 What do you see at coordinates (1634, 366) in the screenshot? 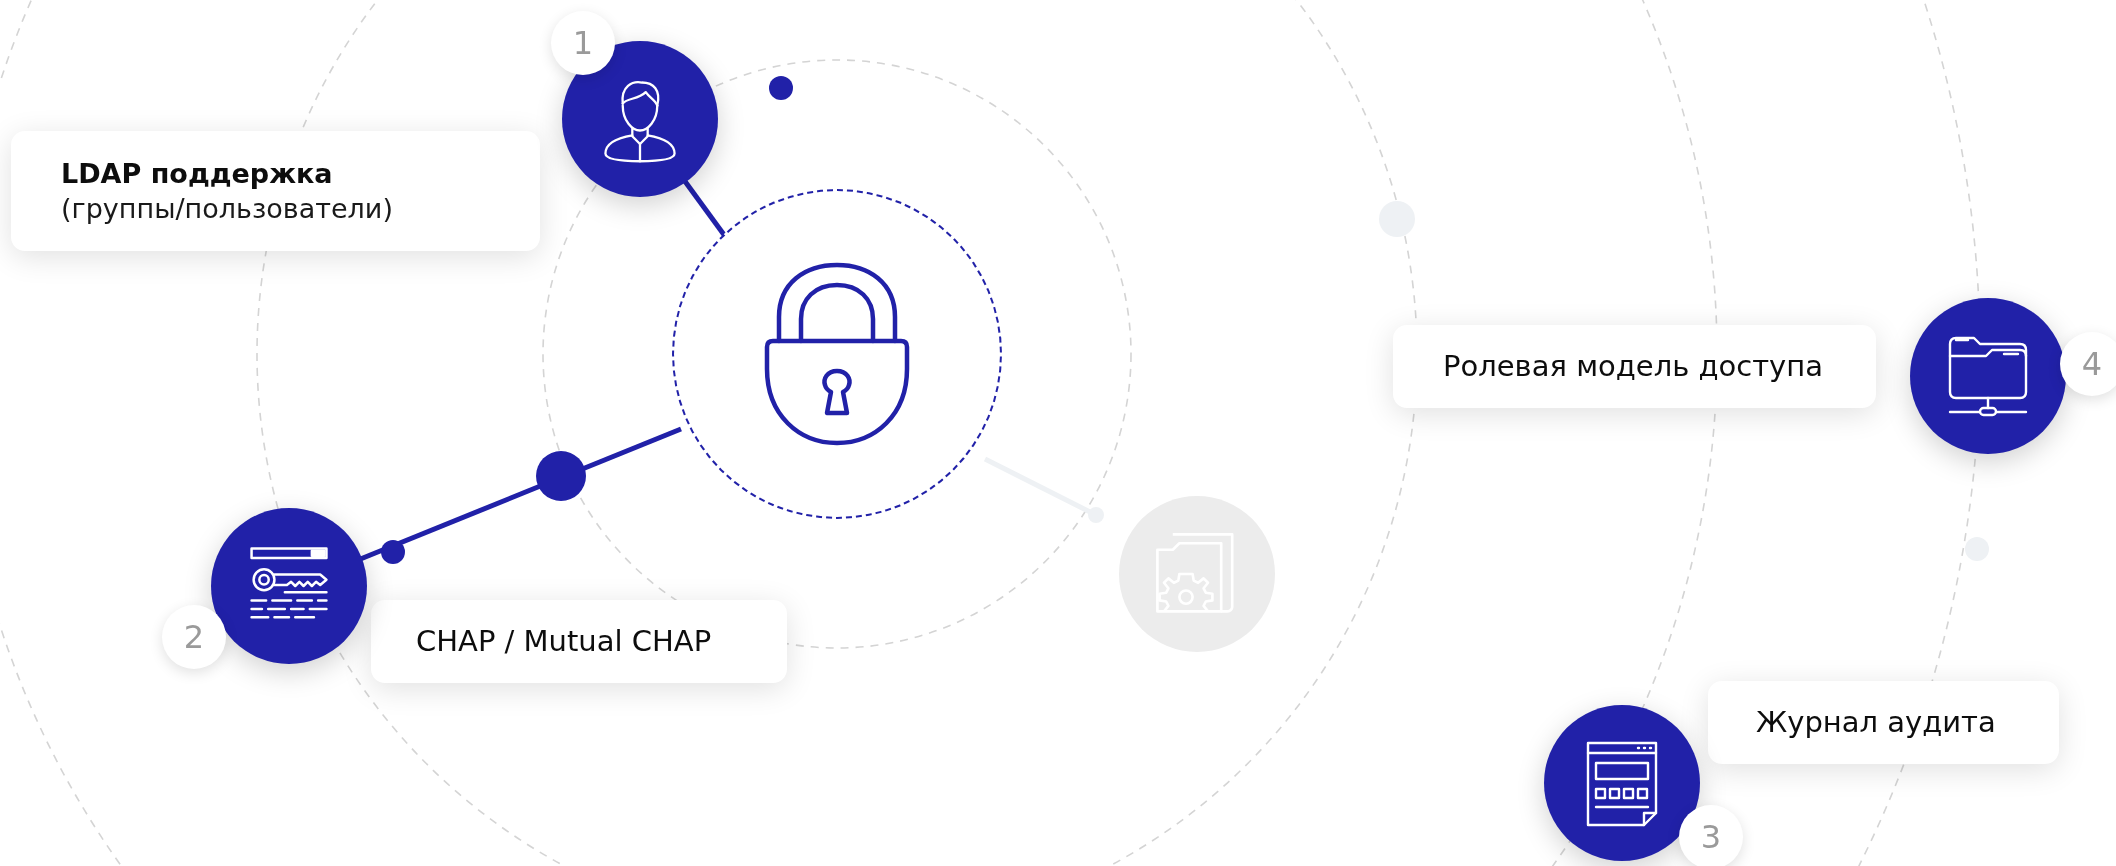
I see `feature-title: Ролевая модель доступа` at bounding box center [1634, 366].